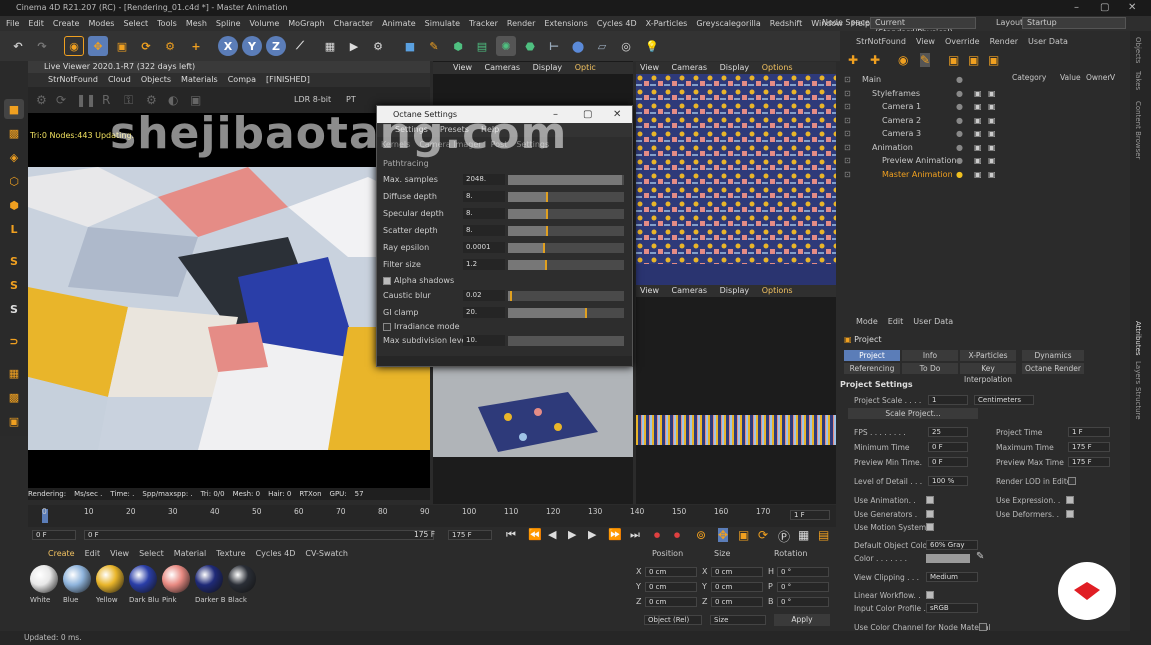 The height and width of the screenshot is (645, 1151). I want to click on new-object-icon: ✚, so click(853, 60).